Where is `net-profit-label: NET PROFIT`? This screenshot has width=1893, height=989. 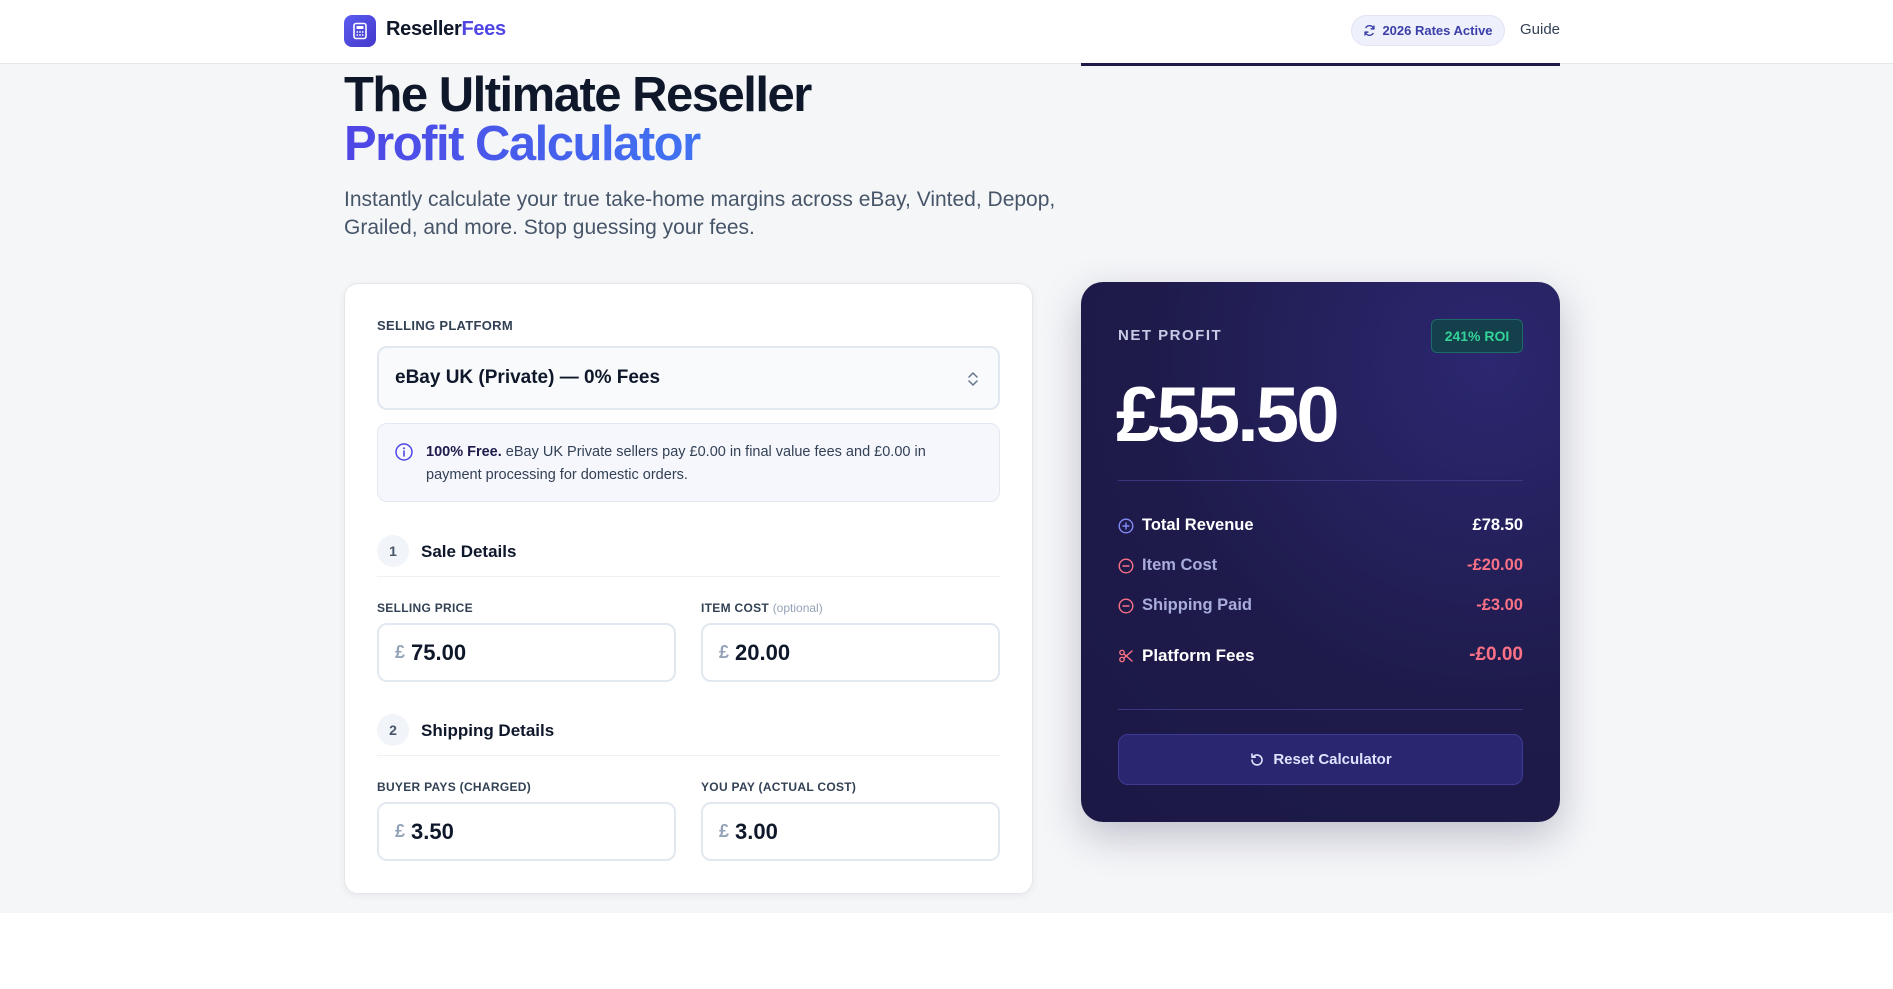
net-profit-label: NET PROFIT is located at coordinates (1170, 335).